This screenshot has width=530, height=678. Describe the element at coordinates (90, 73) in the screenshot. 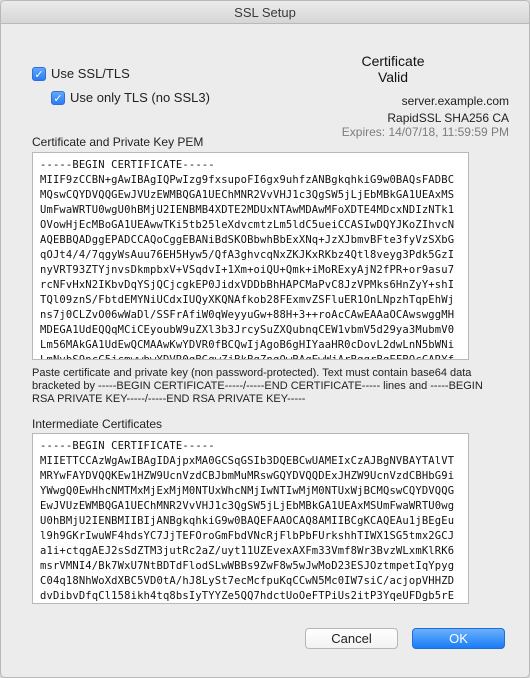

I see `use-ssl-tls-label: Use SSL/TLS` at that location.